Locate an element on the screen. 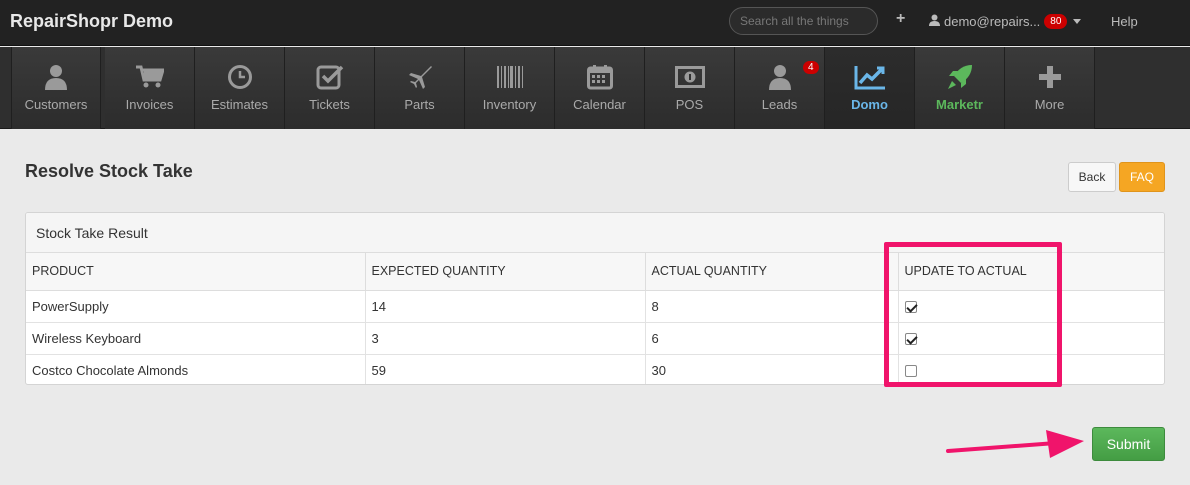  column-header-expected: EXPECTED QUANTITY is located at coordinates (505, 272).